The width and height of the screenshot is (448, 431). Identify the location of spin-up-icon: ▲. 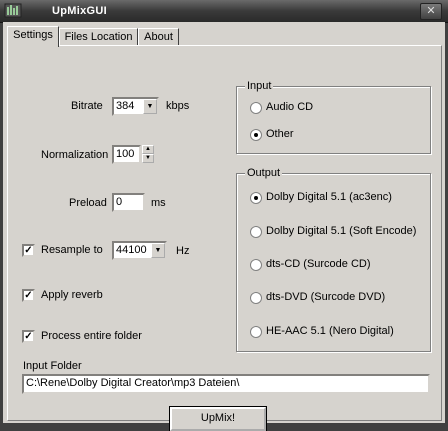
(148, 149).